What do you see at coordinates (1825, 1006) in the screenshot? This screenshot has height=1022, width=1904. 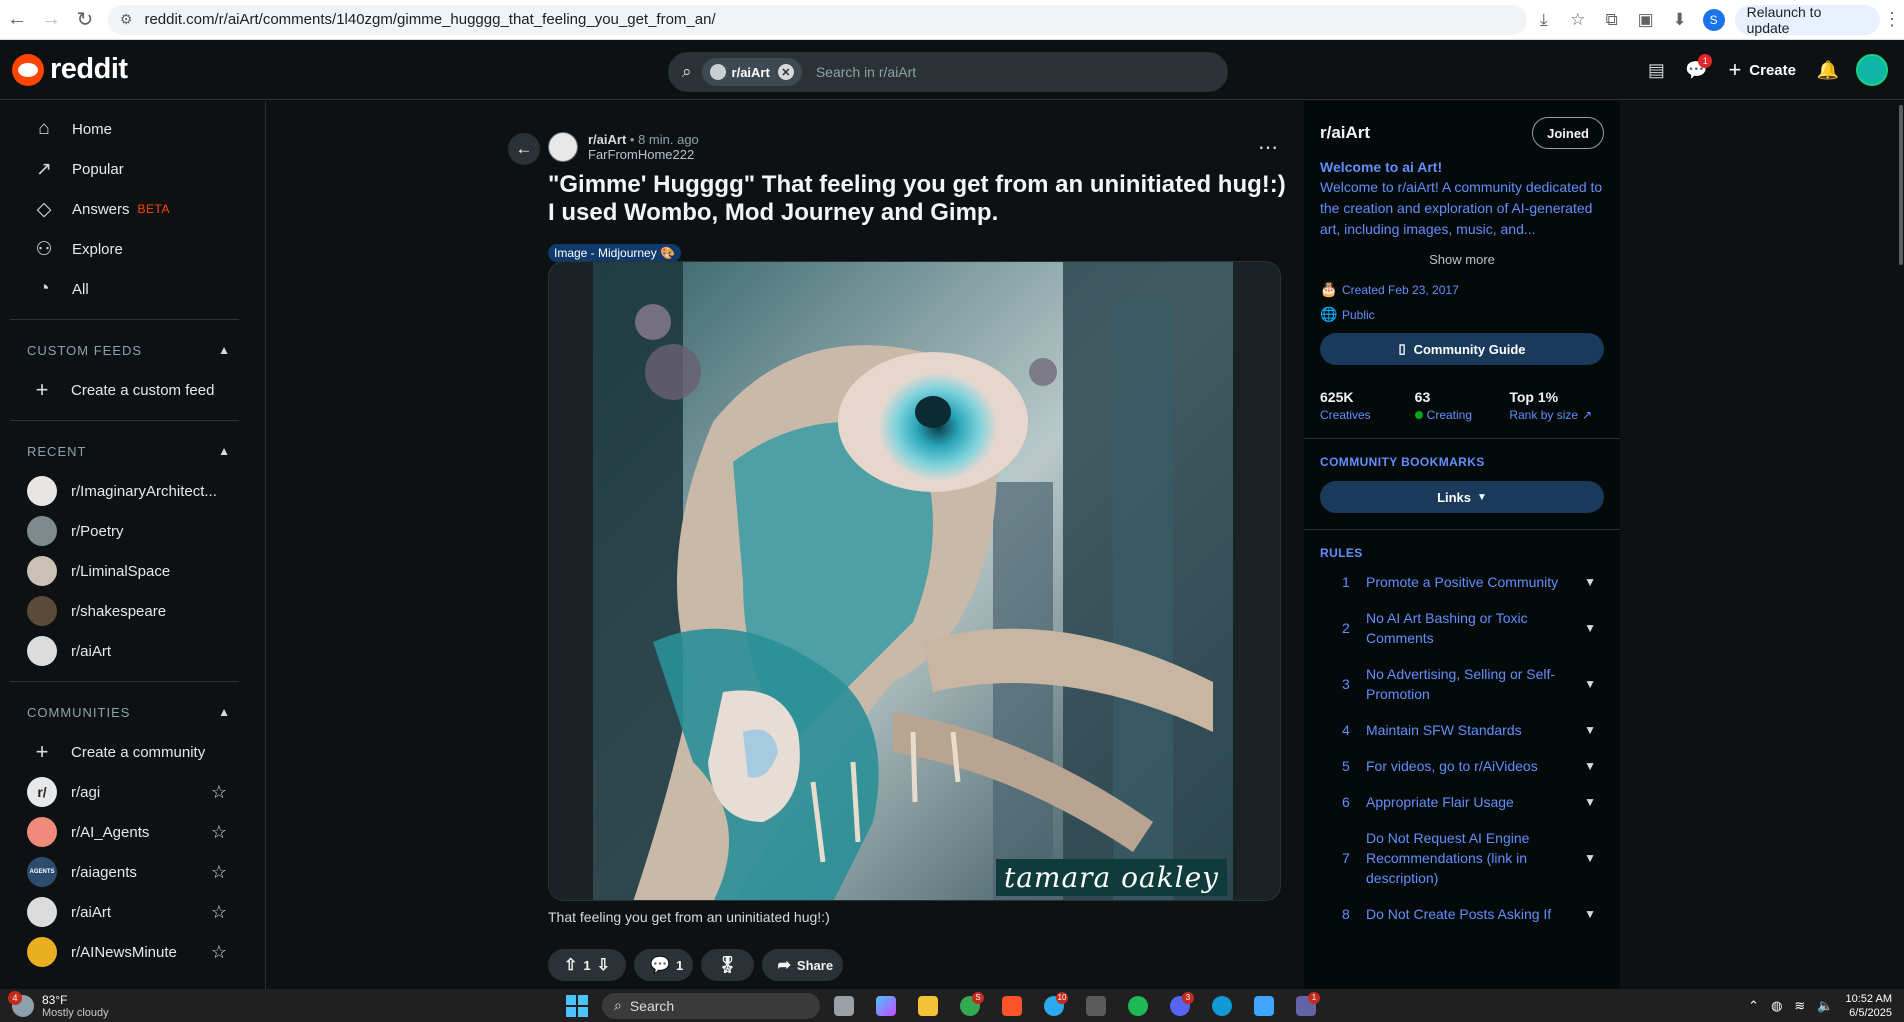 I see `volume-icon: 🔈` at bounding box center [1825, 1006].